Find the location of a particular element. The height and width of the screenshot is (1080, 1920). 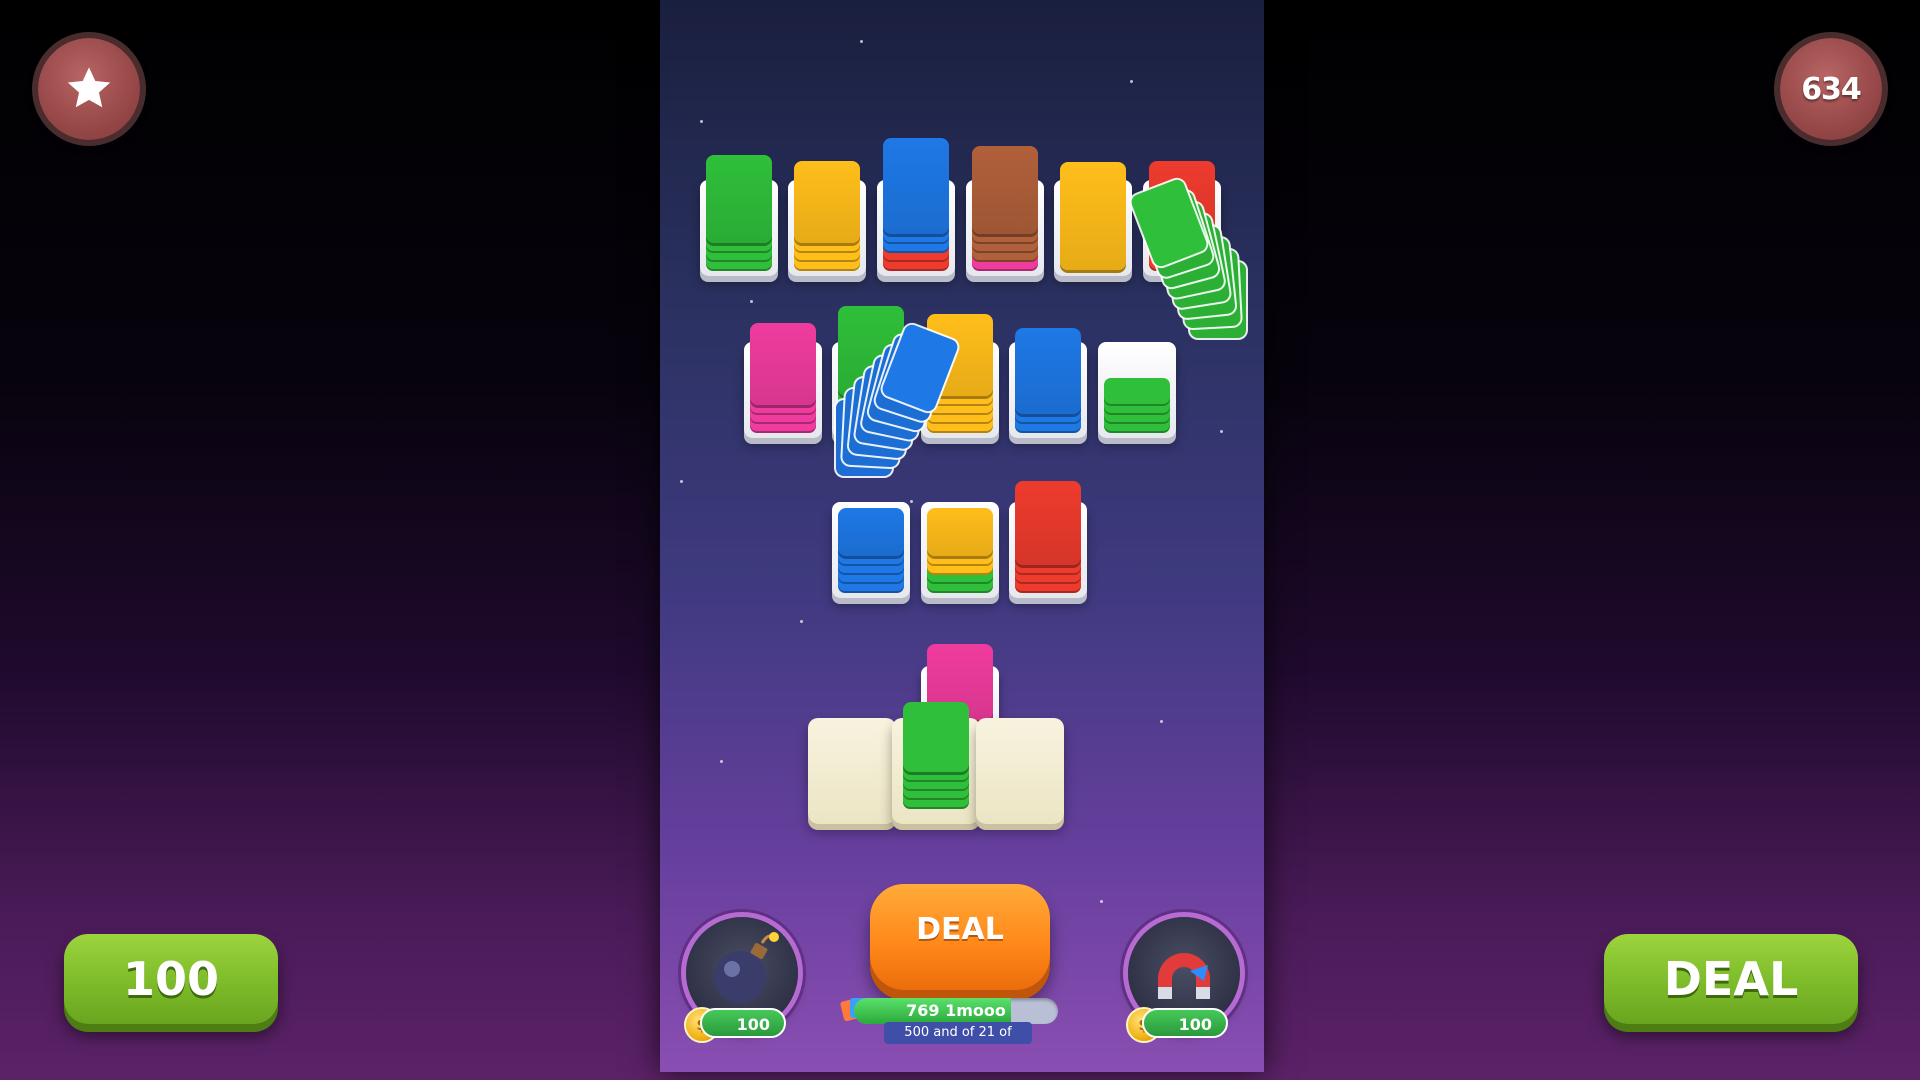

star-icon is located at coordinates (89, 87).